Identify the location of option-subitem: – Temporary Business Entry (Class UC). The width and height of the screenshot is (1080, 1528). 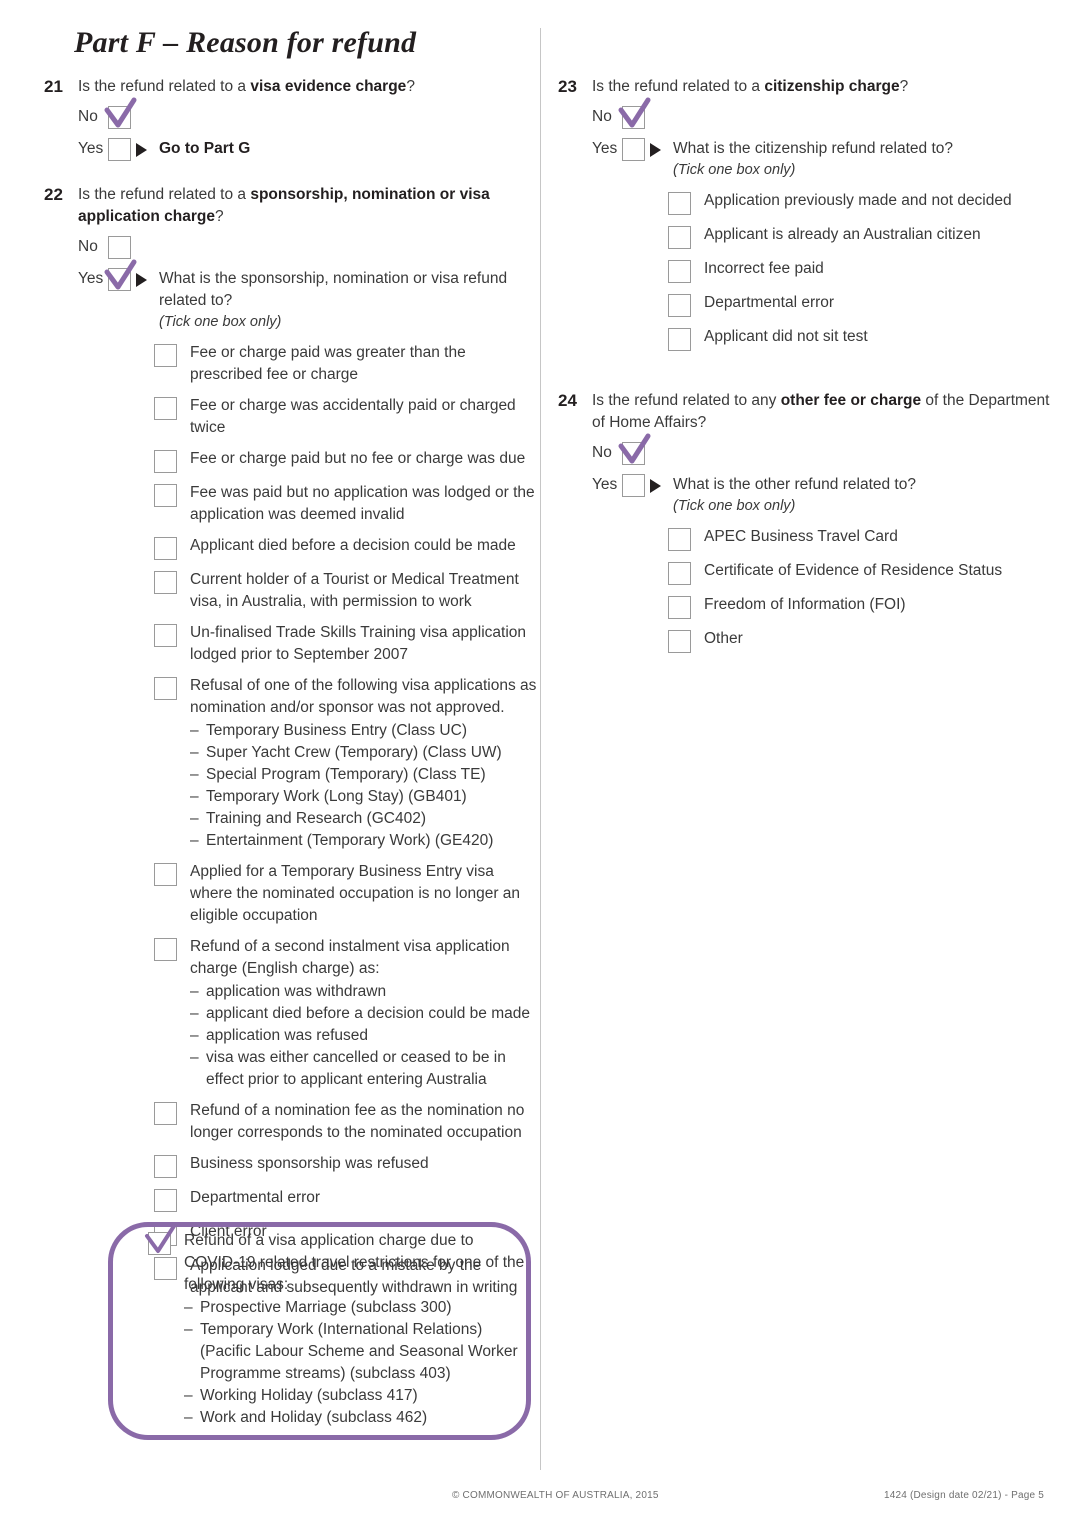
(365, 731).